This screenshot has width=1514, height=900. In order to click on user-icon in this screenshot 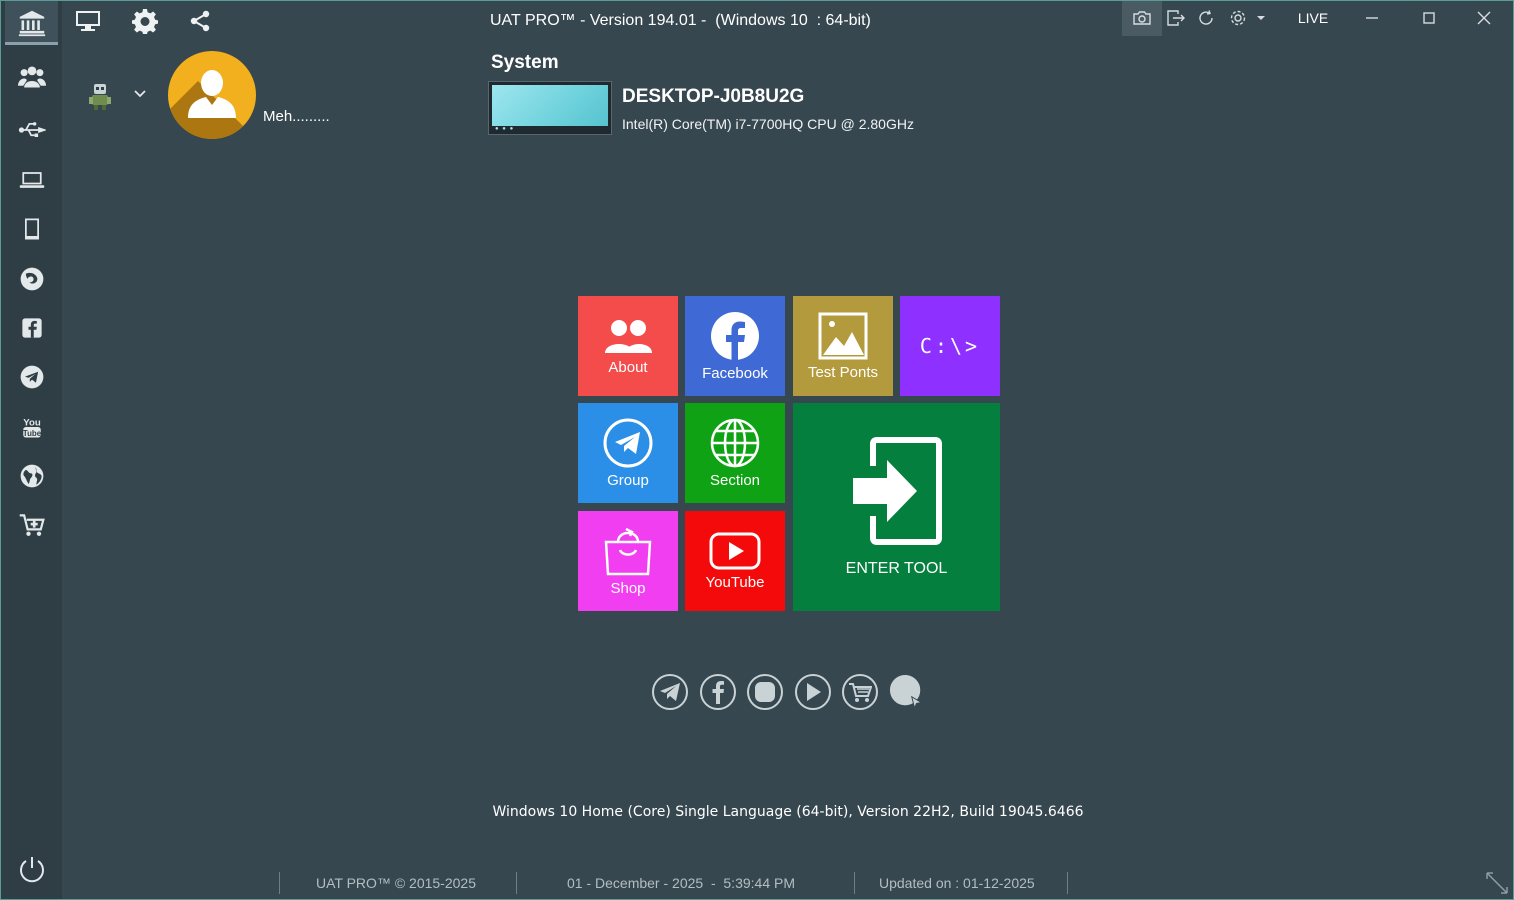, I will do `click(212, 94)`.